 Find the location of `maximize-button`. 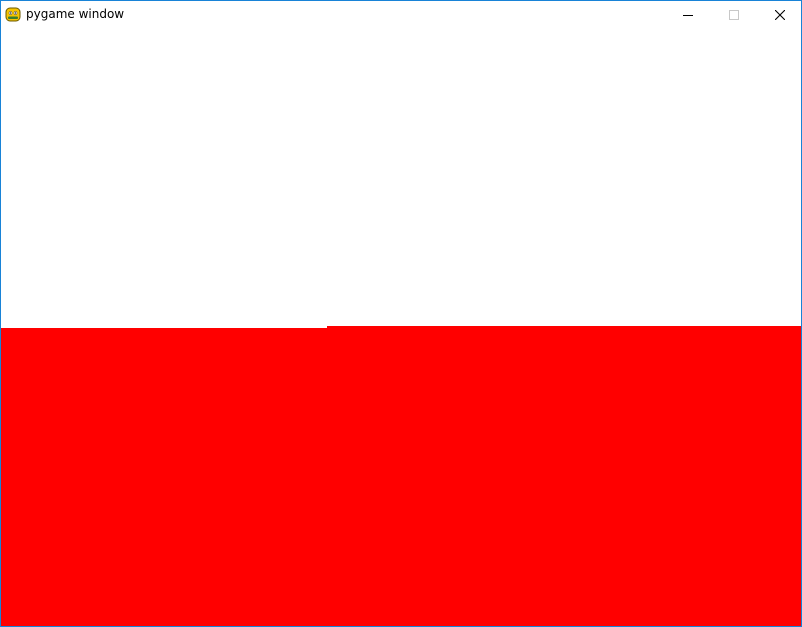

maximize-button is located at coordinates (734, 14).